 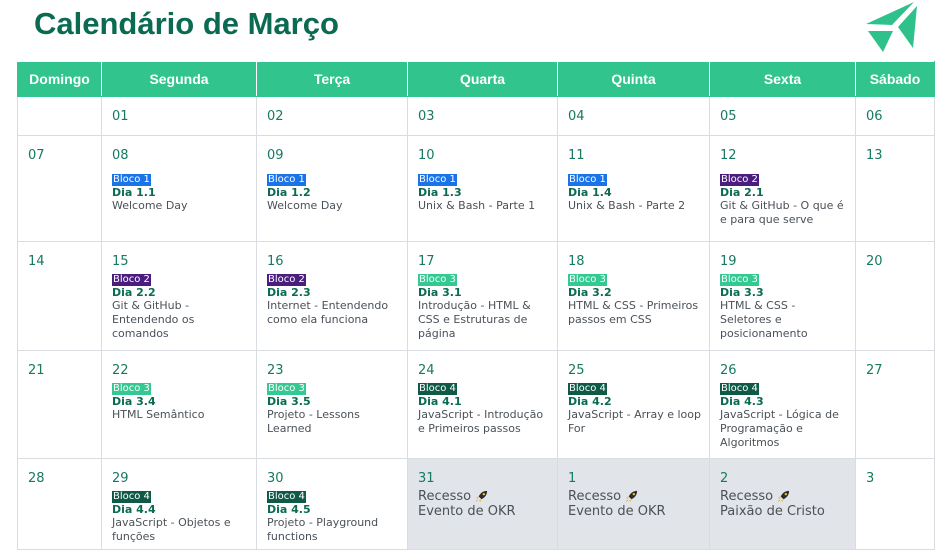 I want to click on lesson-description: Git & GitHub - Entendendo os comandos, so click(x=153, y=319).